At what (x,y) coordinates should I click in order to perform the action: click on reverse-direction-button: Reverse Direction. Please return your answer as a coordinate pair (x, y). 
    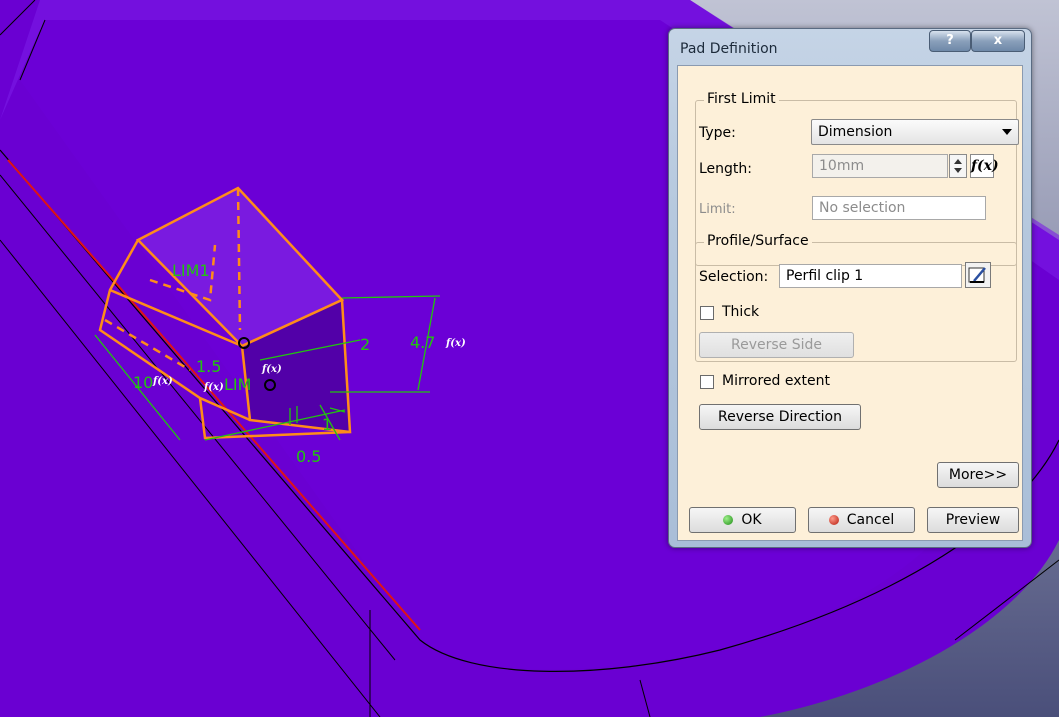
    Looking at the image, I should click on (780, 417).